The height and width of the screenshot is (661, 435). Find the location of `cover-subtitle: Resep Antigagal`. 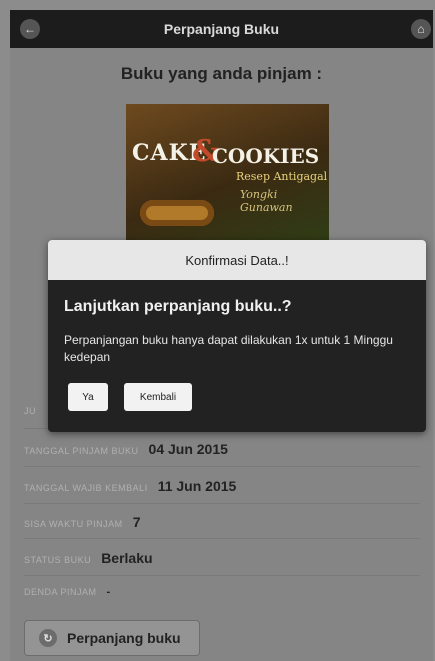

cover-subtitle: Resep Antigagal is located at coordinates (282, 176).